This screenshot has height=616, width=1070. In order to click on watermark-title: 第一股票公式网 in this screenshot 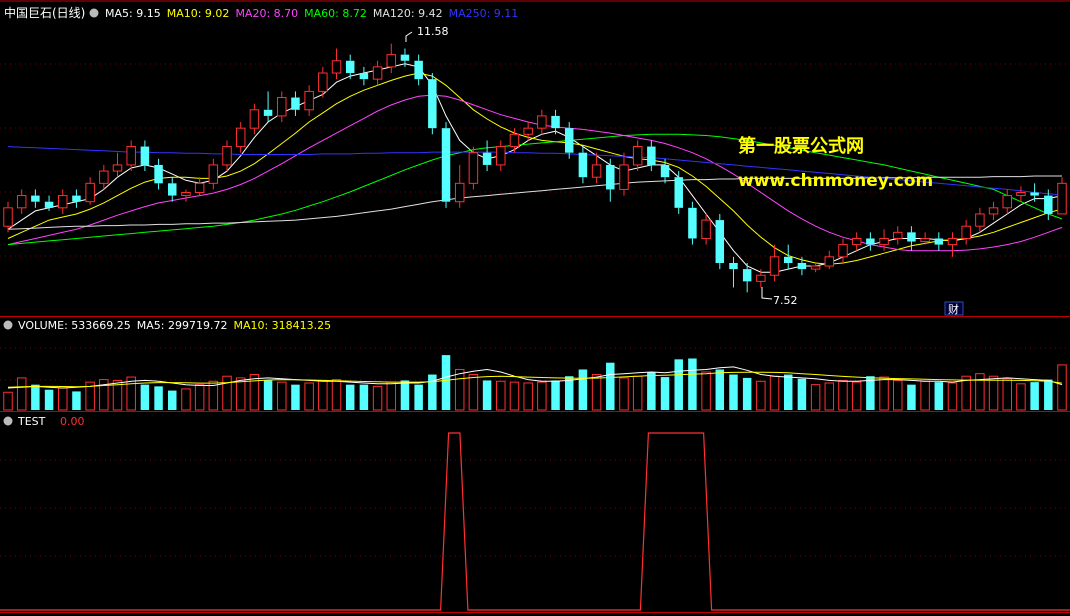, I will do `click(801, 146)`.